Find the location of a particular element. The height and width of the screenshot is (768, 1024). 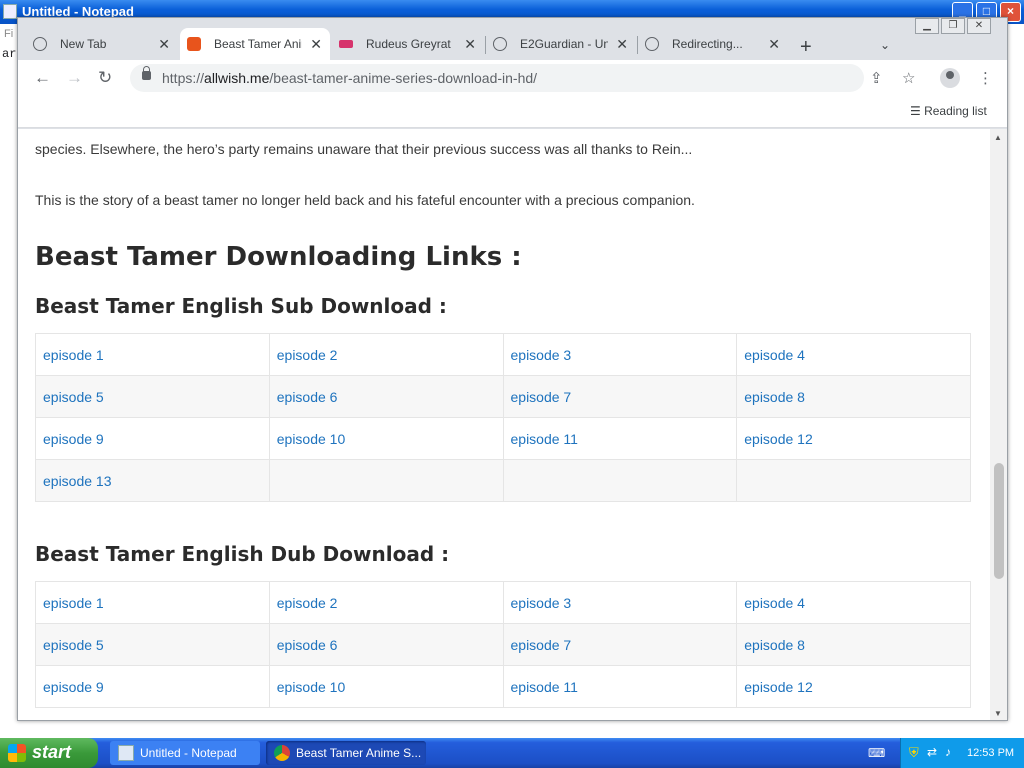

new-tab-plus-icon: + is located at coordinates (806, 47).